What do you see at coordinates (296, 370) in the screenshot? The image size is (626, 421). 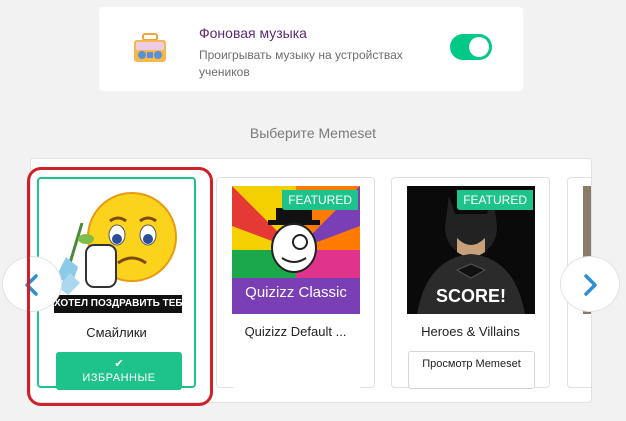 I see `view-memeset-button-hidden` at bounding box center [296, 370].